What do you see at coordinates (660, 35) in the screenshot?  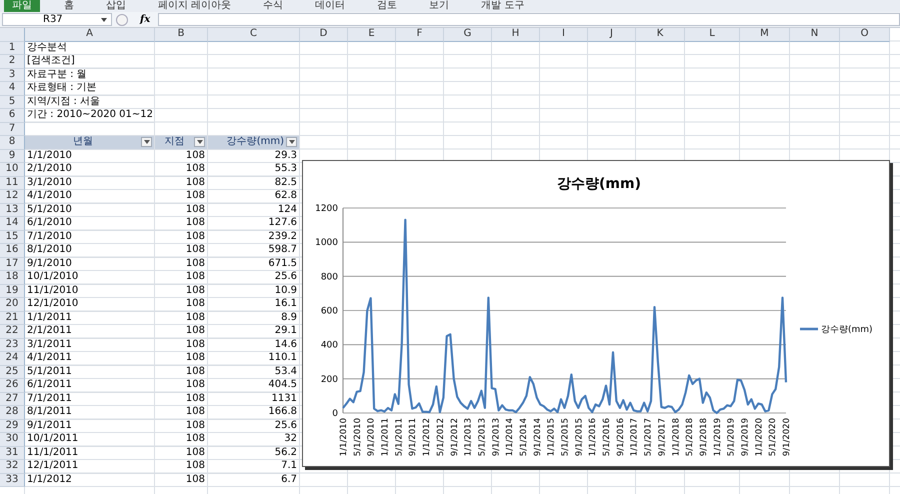 I see `column-header: K` at bounding box center [660, 35].